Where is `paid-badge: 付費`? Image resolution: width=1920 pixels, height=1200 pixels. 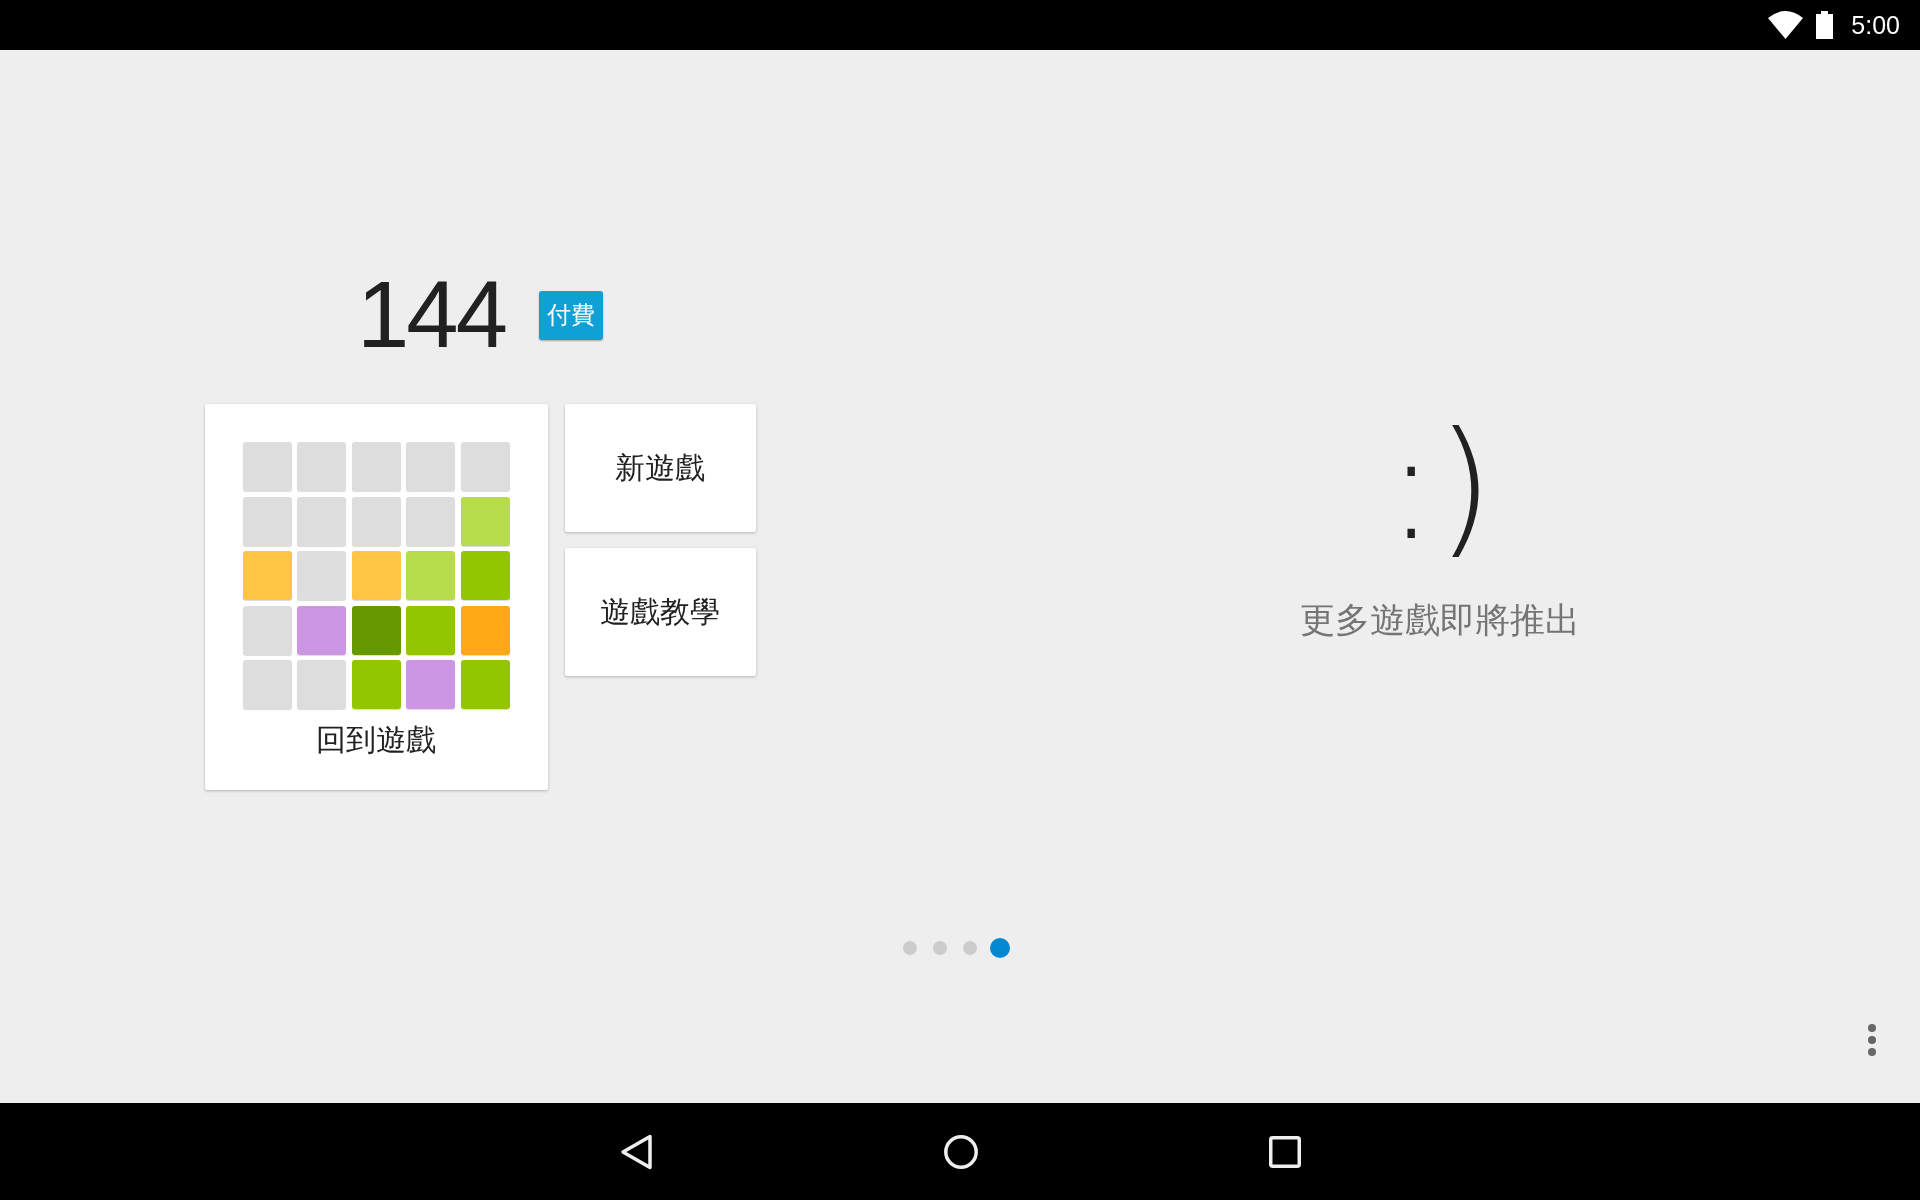
paid-badge: 付費 is located at coordinates (570, 315).